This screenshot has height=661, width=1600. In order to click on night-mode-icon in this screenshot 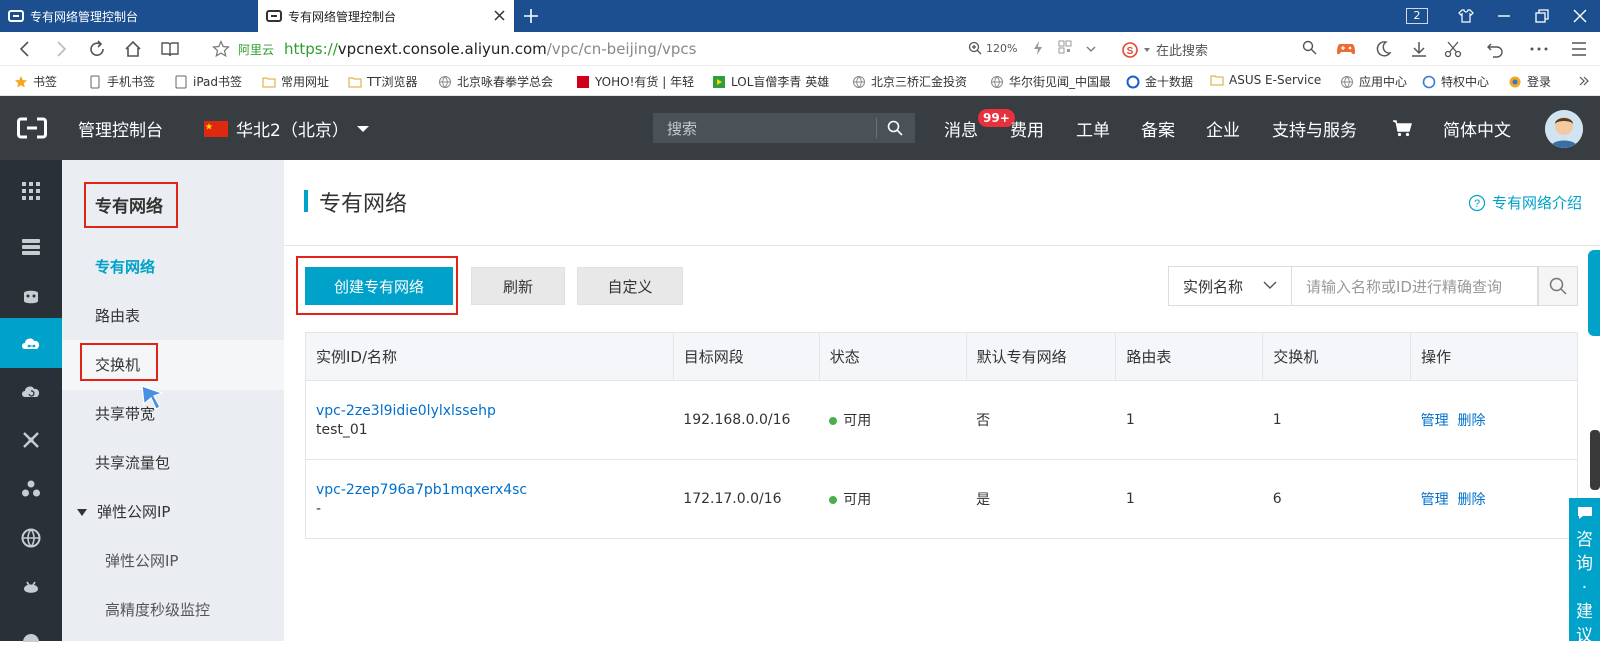, I will do `click(1383, 49)`.